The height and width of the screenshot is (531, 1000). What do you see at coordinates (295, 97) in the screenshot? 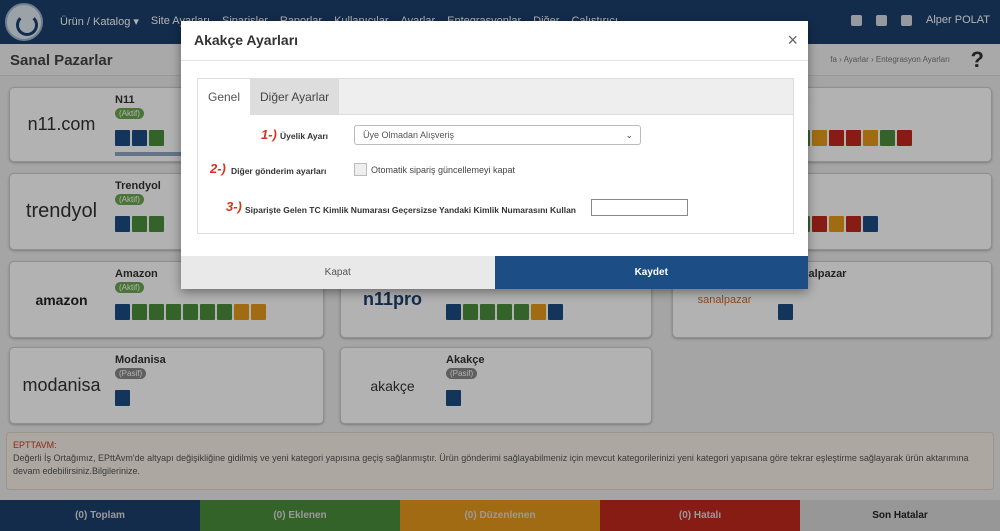
I see `tab-diger-ayarlar: Diğer Ayarlar` at bounding box center [295, 97].